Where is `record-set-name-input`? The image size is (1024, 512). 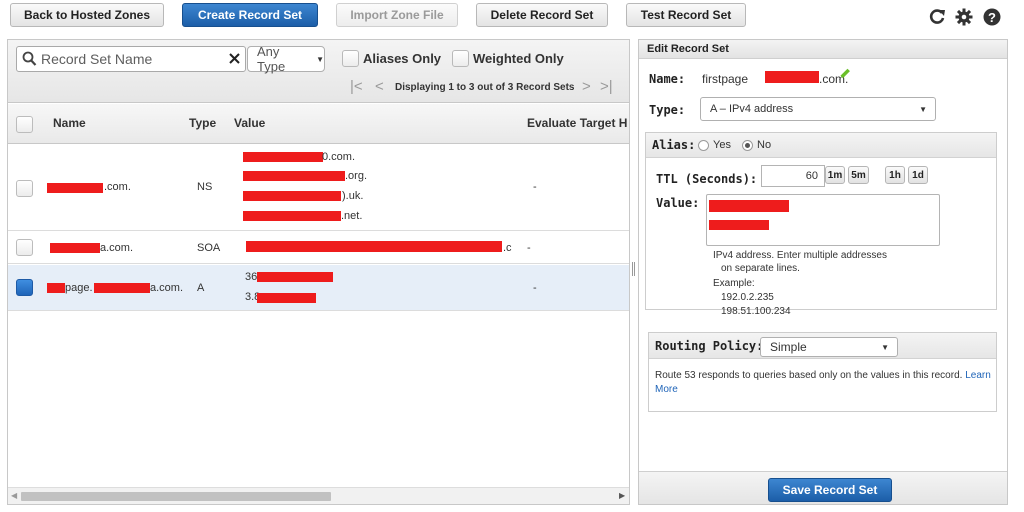
record-set-name-input is located at coordinates (129, 59).